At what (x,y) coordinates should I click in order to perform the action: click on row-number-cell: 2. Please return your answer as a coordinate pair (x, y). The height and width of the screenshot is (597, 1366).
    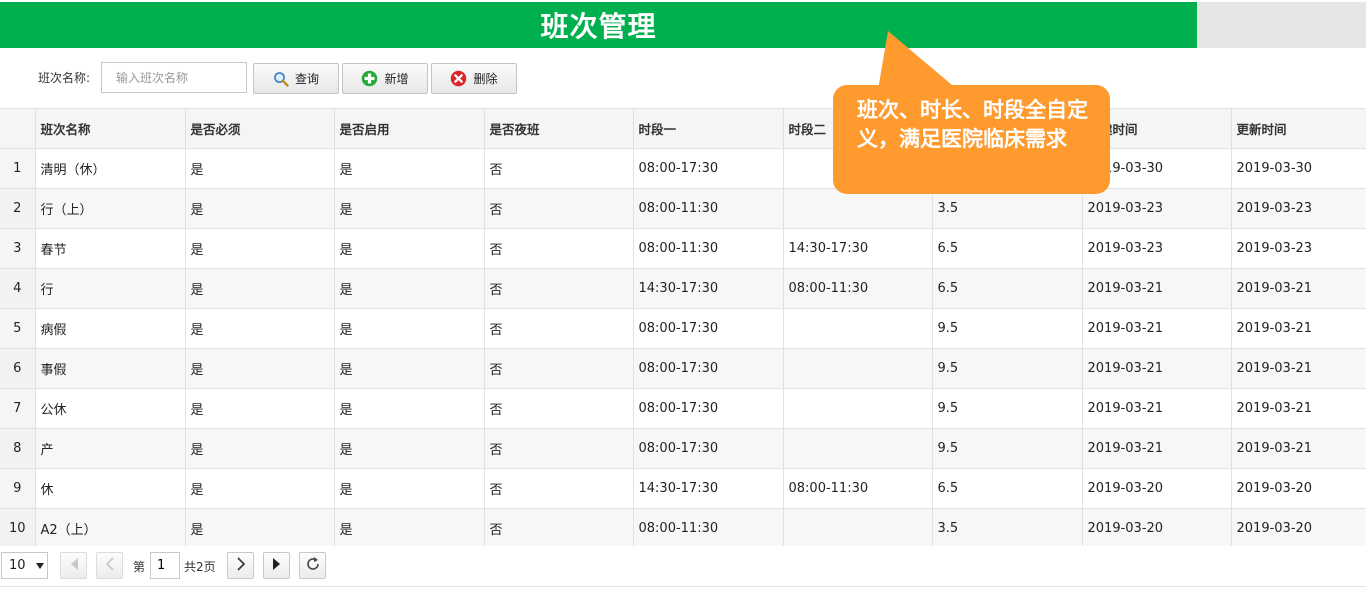
    Looking at the image, I should click on (18, 208).